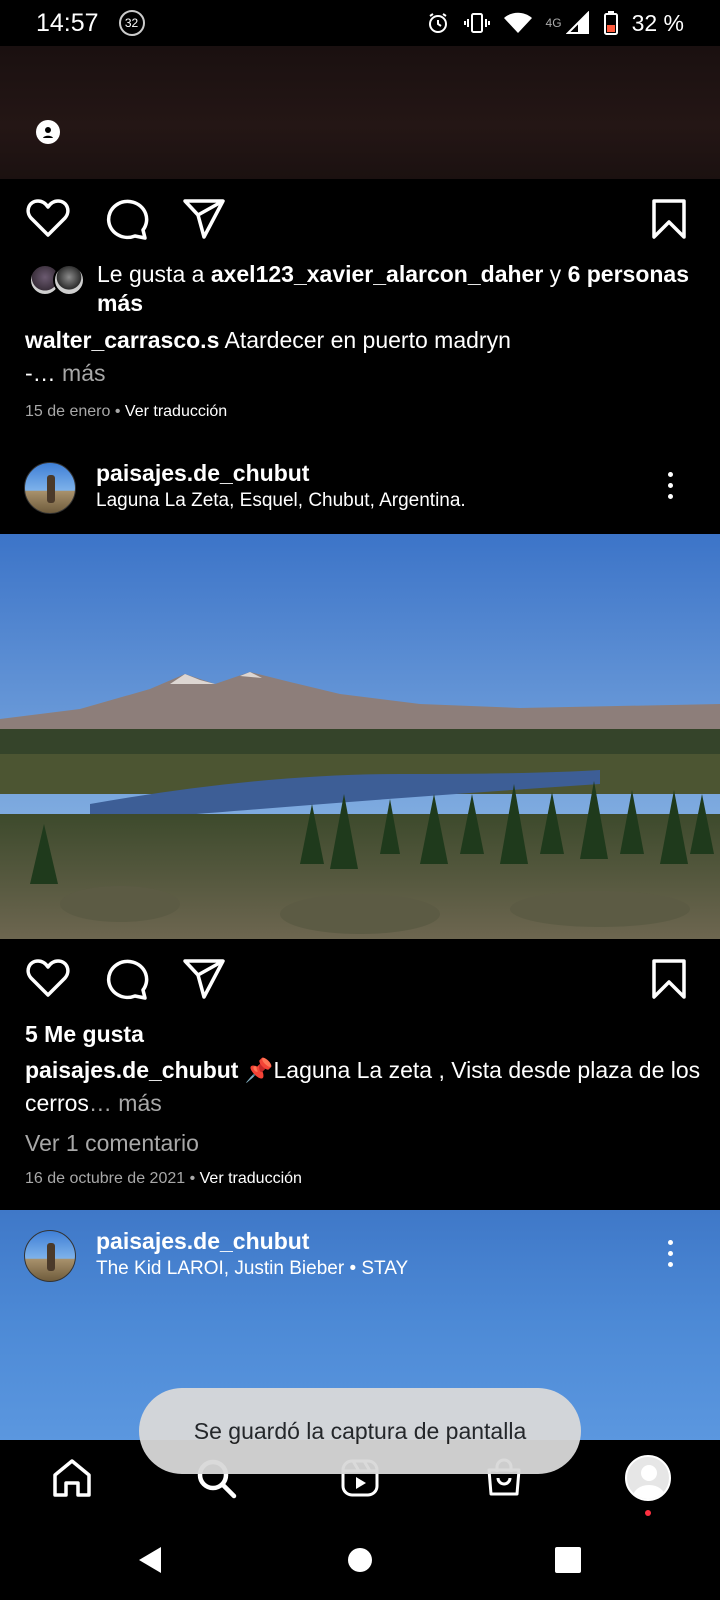 The image size is (720, 1600). I want to click on more-link: más, so click(80, 373).